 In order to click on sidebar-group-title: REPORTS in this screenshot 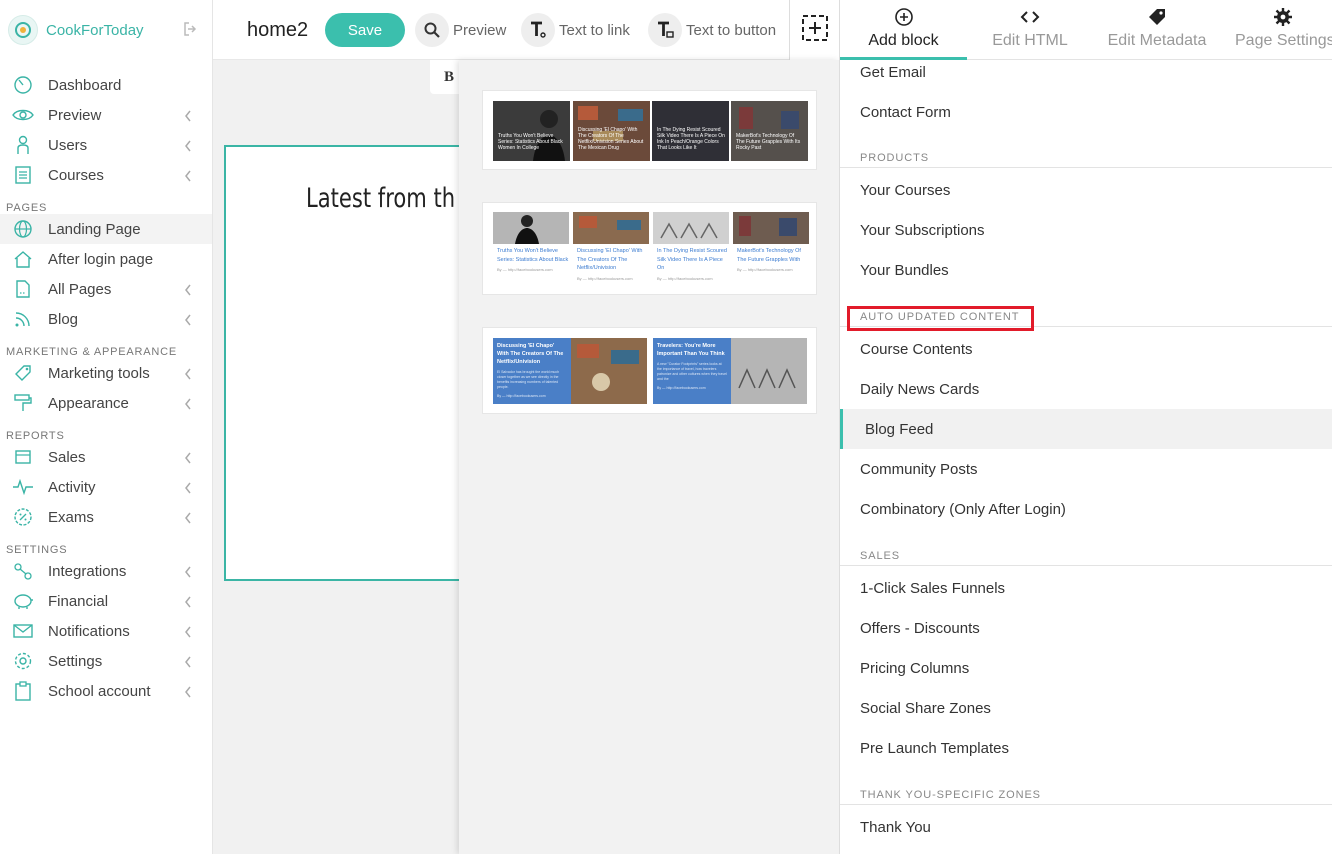, I will do `click(35, 436)`.